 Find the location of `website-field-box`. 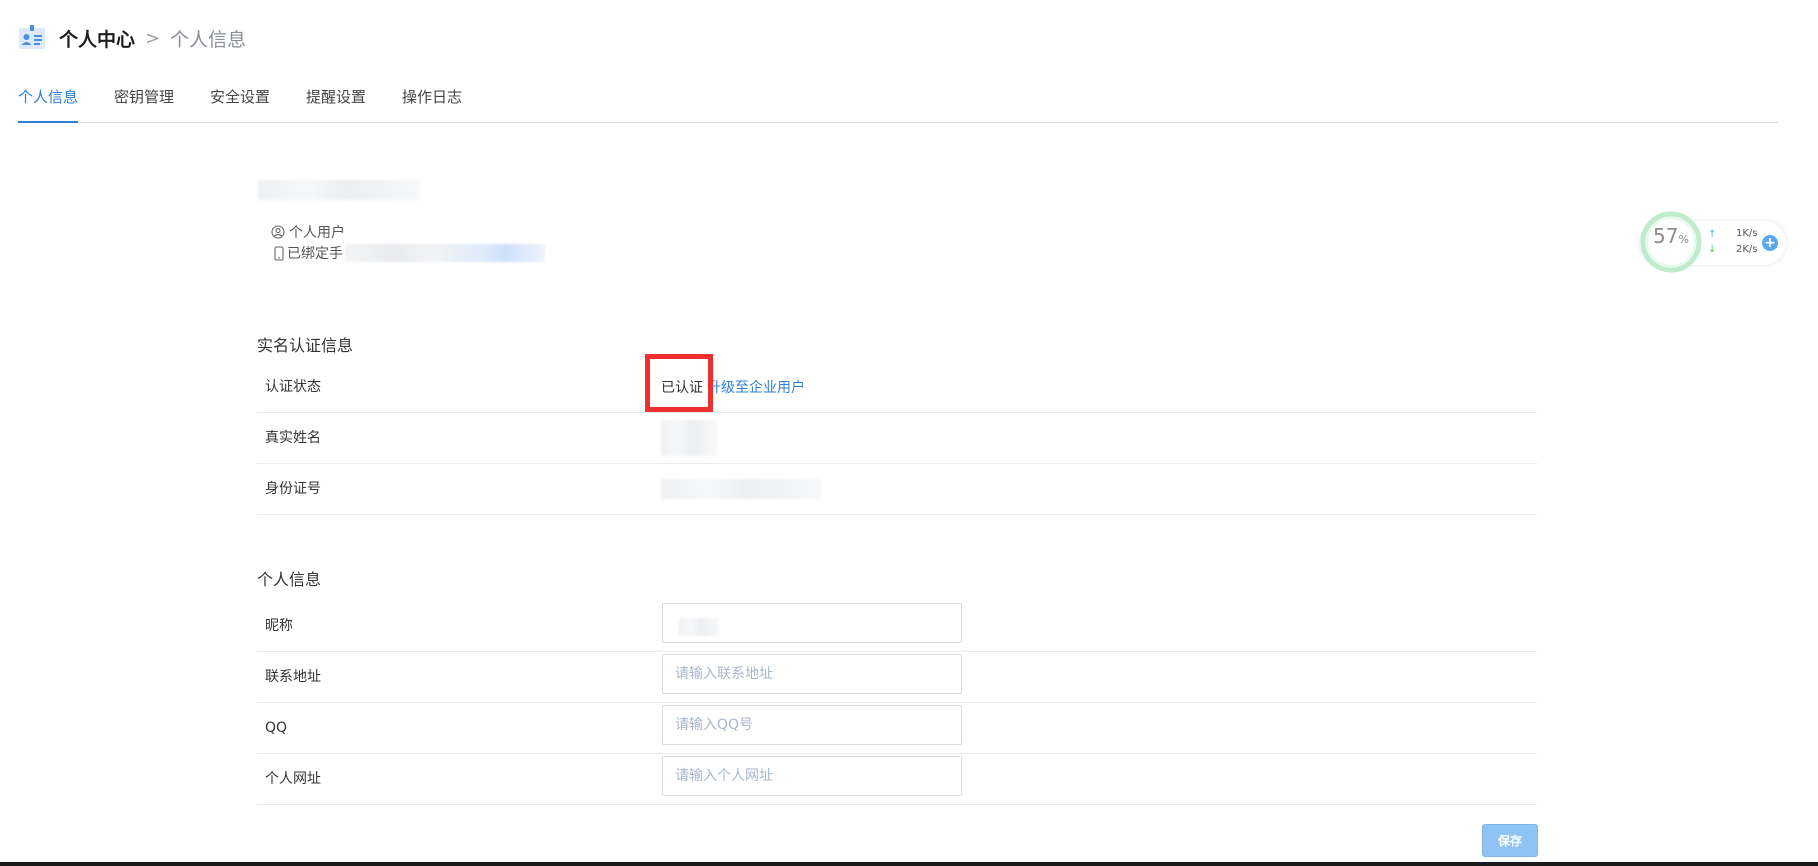

website-field-box is located at coordinates (812, 776).